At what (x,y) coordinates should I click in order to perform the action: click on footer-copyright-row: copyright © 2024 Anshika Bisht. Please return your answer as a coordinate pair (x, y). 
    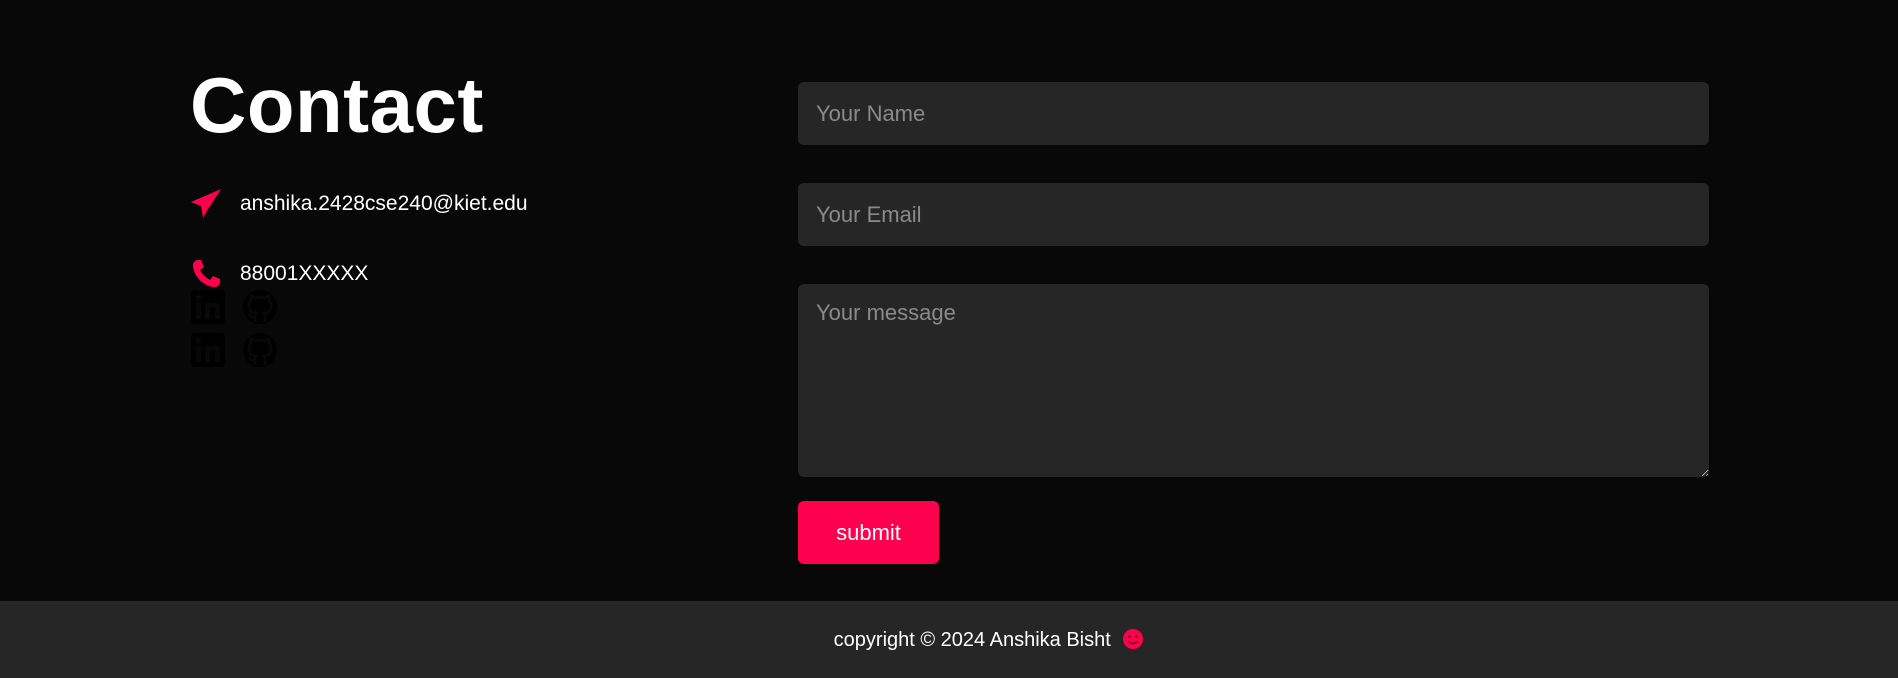
    Looking at the image, I should click on (989, 640).